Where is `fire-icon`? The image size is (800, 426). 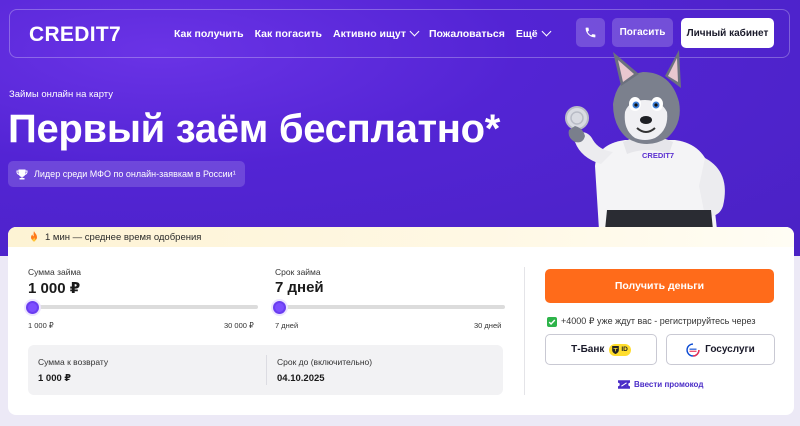 fire-icon is located at coordinates (34, 236).